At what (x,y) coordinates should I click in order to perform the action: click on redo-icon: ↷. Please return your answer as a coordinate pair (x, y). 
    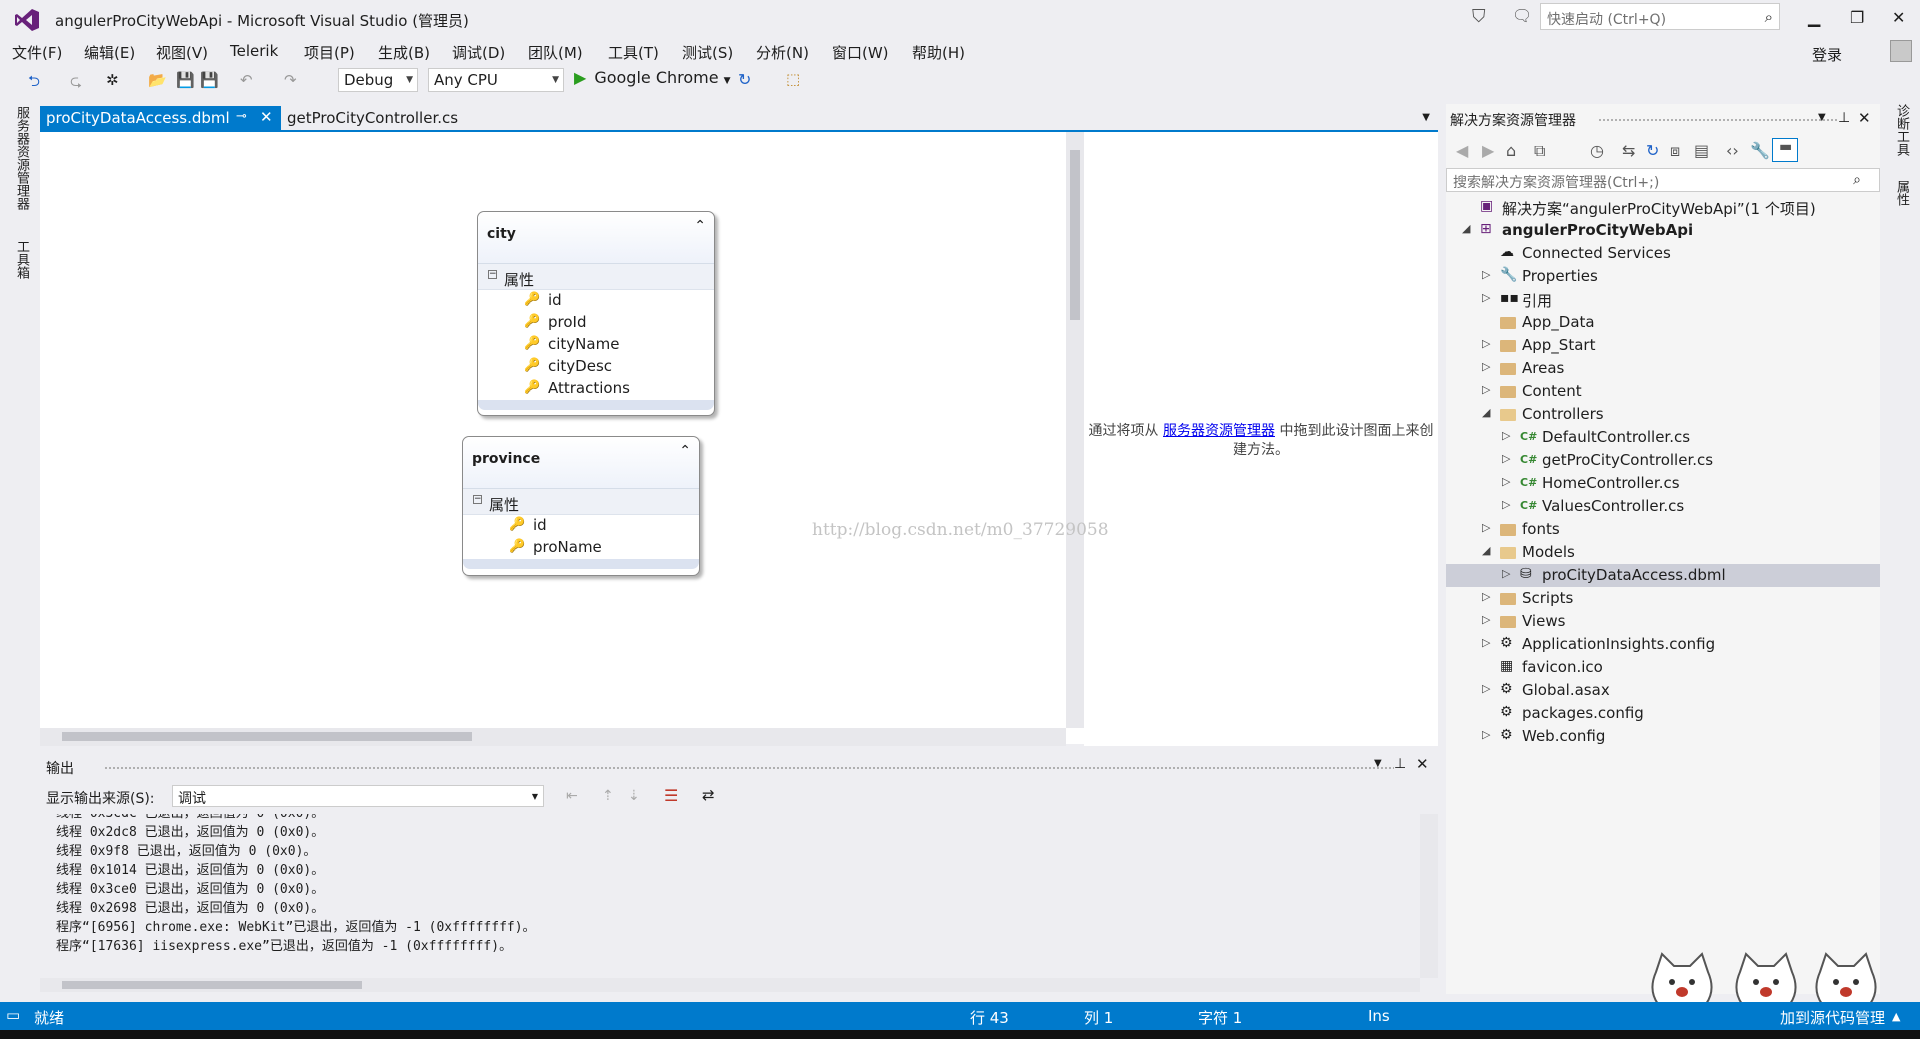
    Looking at the image, I should click on (290, 80).